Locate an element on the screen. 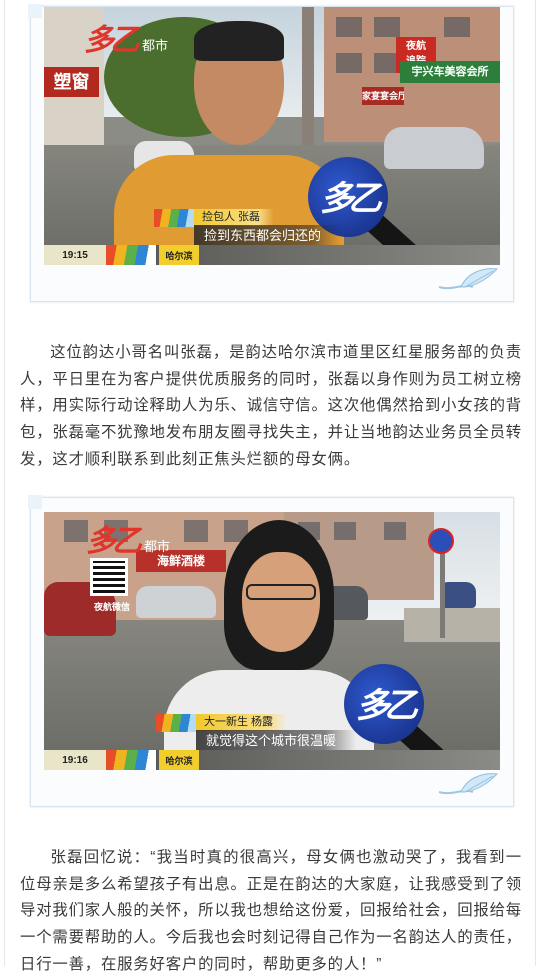  qr-code-icon is located at coordinates (109, 577).